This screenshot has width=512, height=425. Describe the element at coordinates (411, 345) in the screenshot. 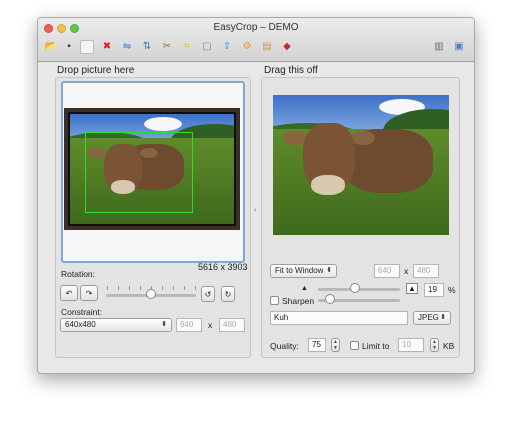

I see `limit-size-field: 10` at that location.